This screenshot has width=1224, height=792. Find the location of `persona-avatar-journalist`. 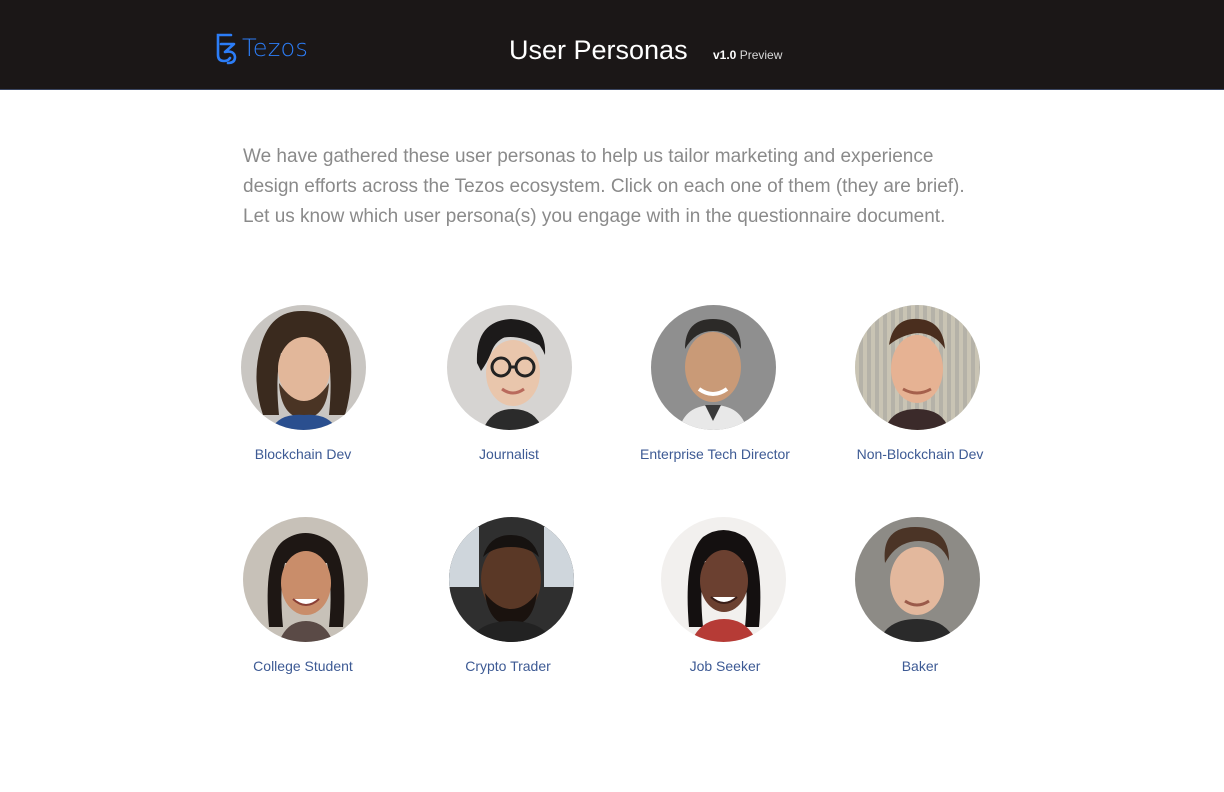

persona-avatar-journalist is located at coordinates (509, 367).